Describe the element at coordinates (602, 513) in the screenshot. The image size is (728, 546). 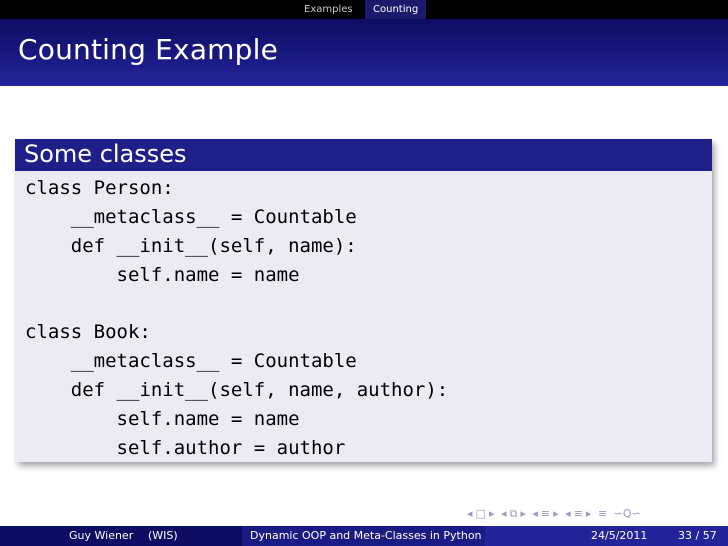
I see `align-icon: ≡` at that location.